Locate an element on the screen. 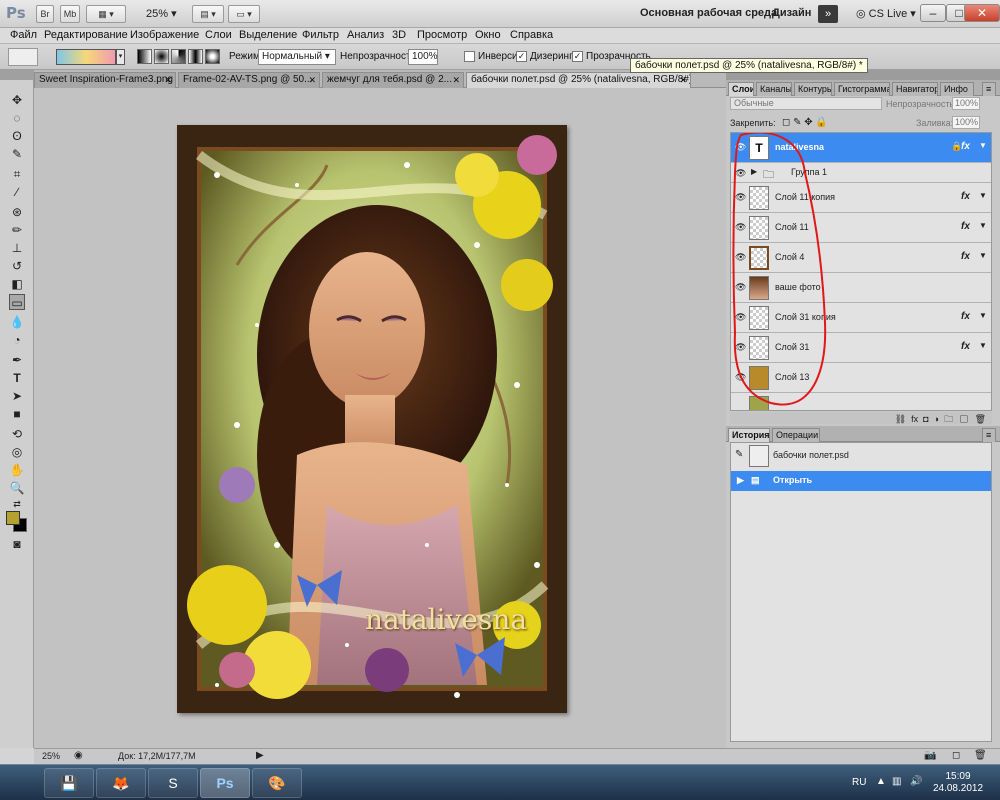 This screenshot has width=1000, height=800. hand-tool-icon: ✋ is located at coordinates (17, 470).